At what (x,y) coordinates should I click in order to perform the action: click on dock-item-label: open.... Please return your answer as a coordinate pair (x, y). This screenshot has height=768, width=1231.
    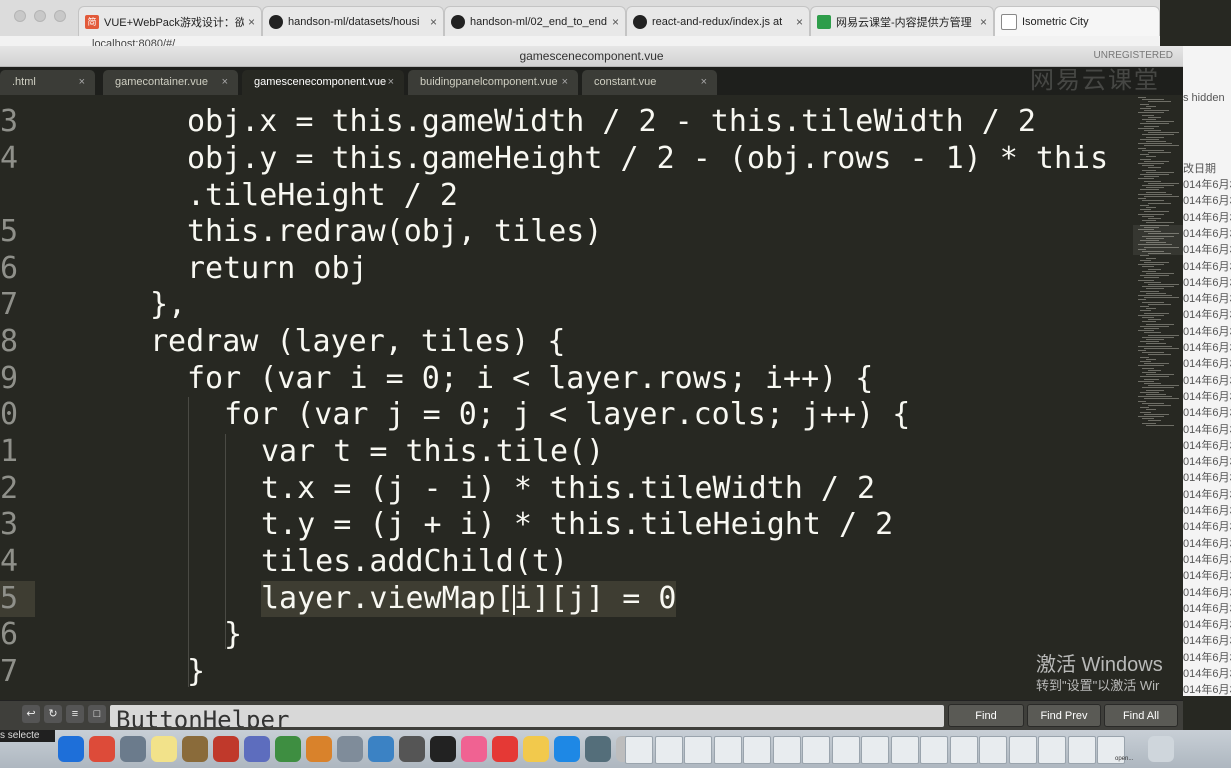
    Looking at the image, I should click on (1124, 759).